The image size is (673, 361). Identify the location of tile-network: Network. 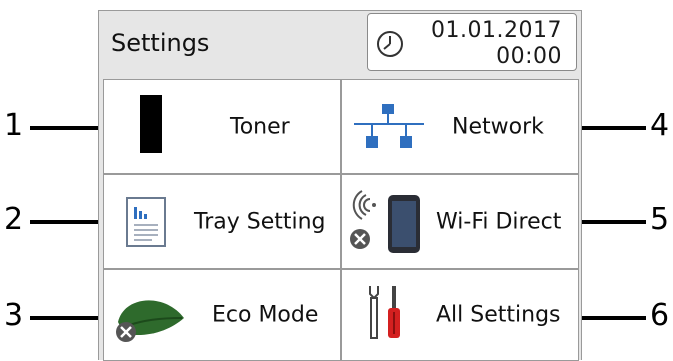
(460, 126).